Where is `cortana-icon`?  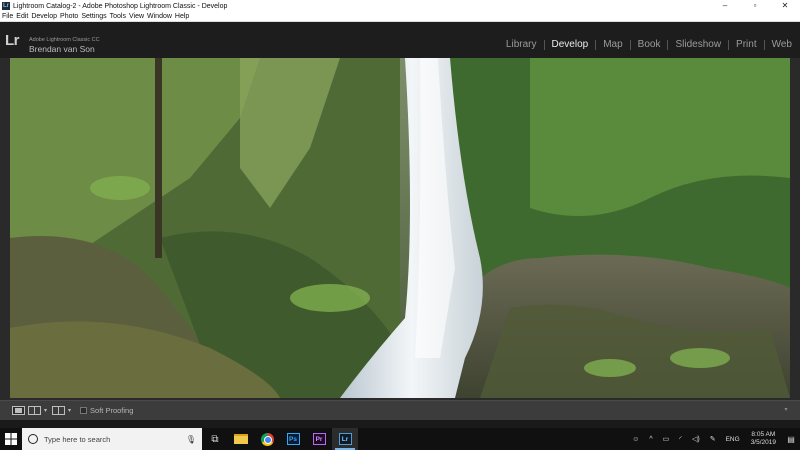
cortana-icon is located at coordinates (33, 439).